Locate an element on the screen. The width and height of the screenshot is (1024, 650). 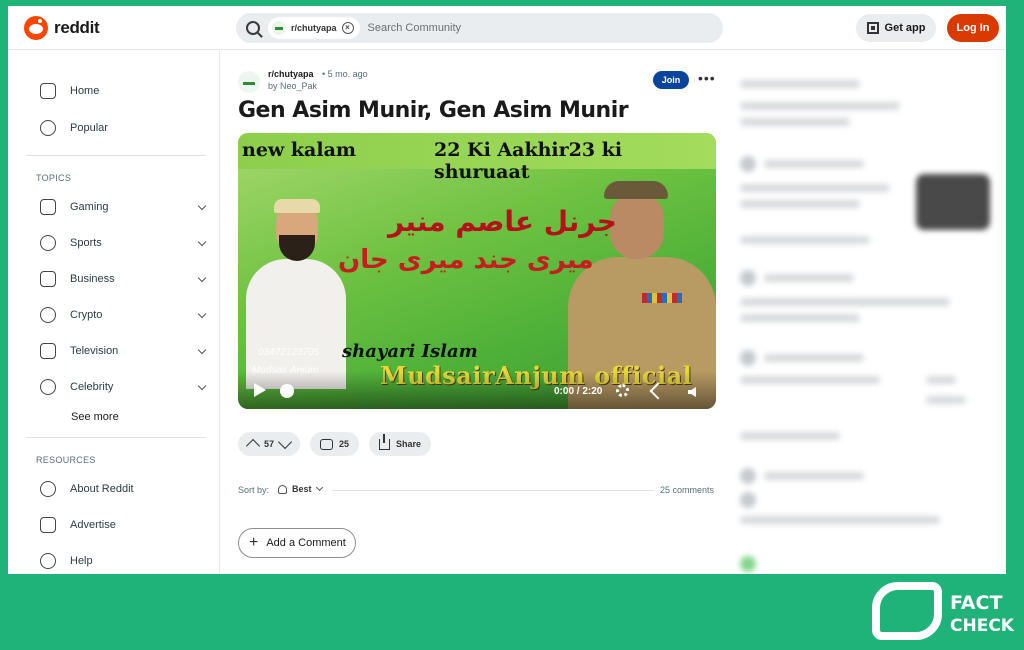
sidebar-item-label: Gaming is located at coordinates (89, 207).